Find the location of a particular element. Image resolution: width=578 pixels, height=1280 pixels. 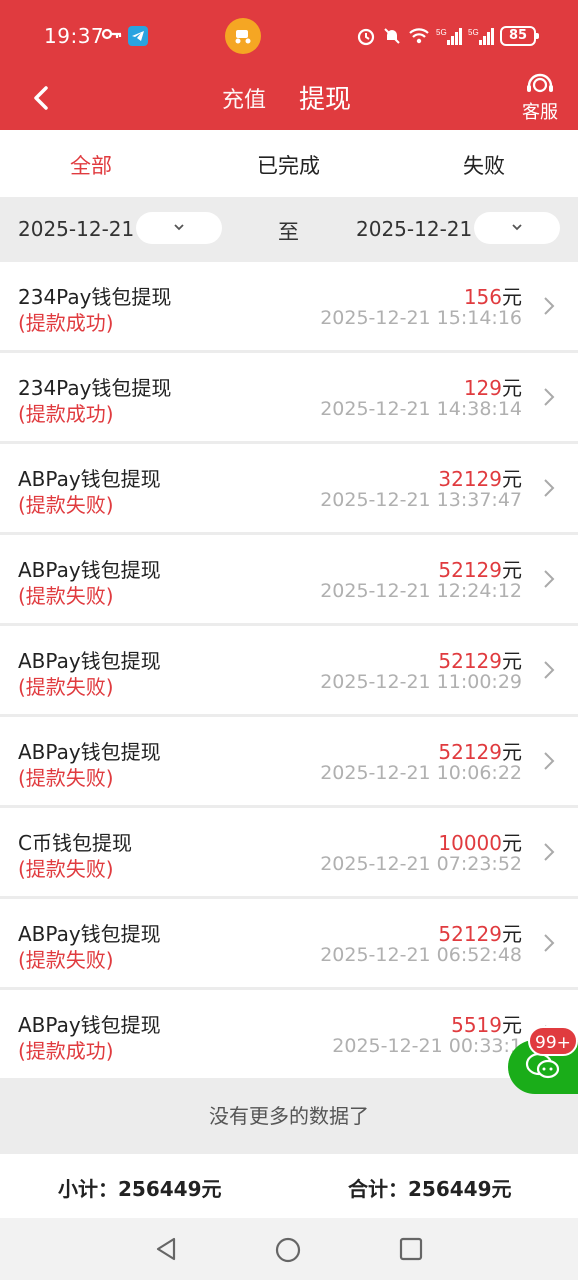

record-amount: 10000元 is located at coordinates (480, 841).